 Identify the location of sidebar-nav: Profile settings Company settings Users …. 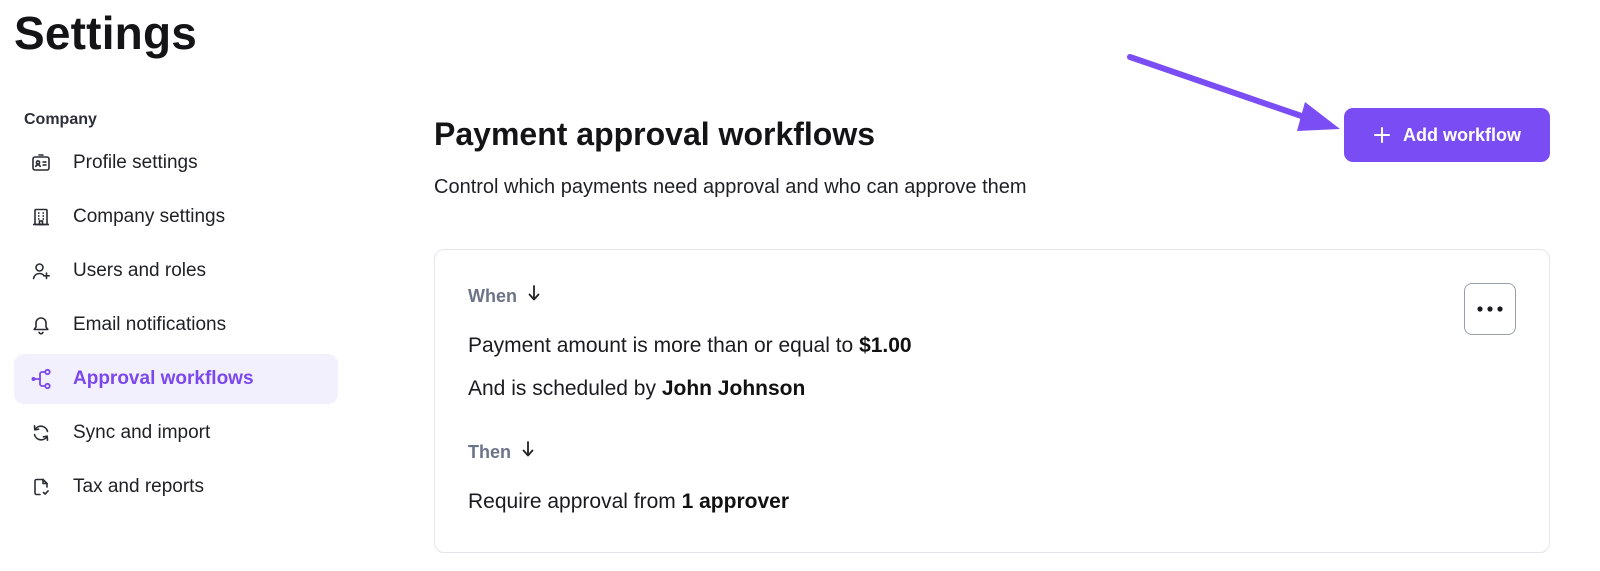
(176, 325).